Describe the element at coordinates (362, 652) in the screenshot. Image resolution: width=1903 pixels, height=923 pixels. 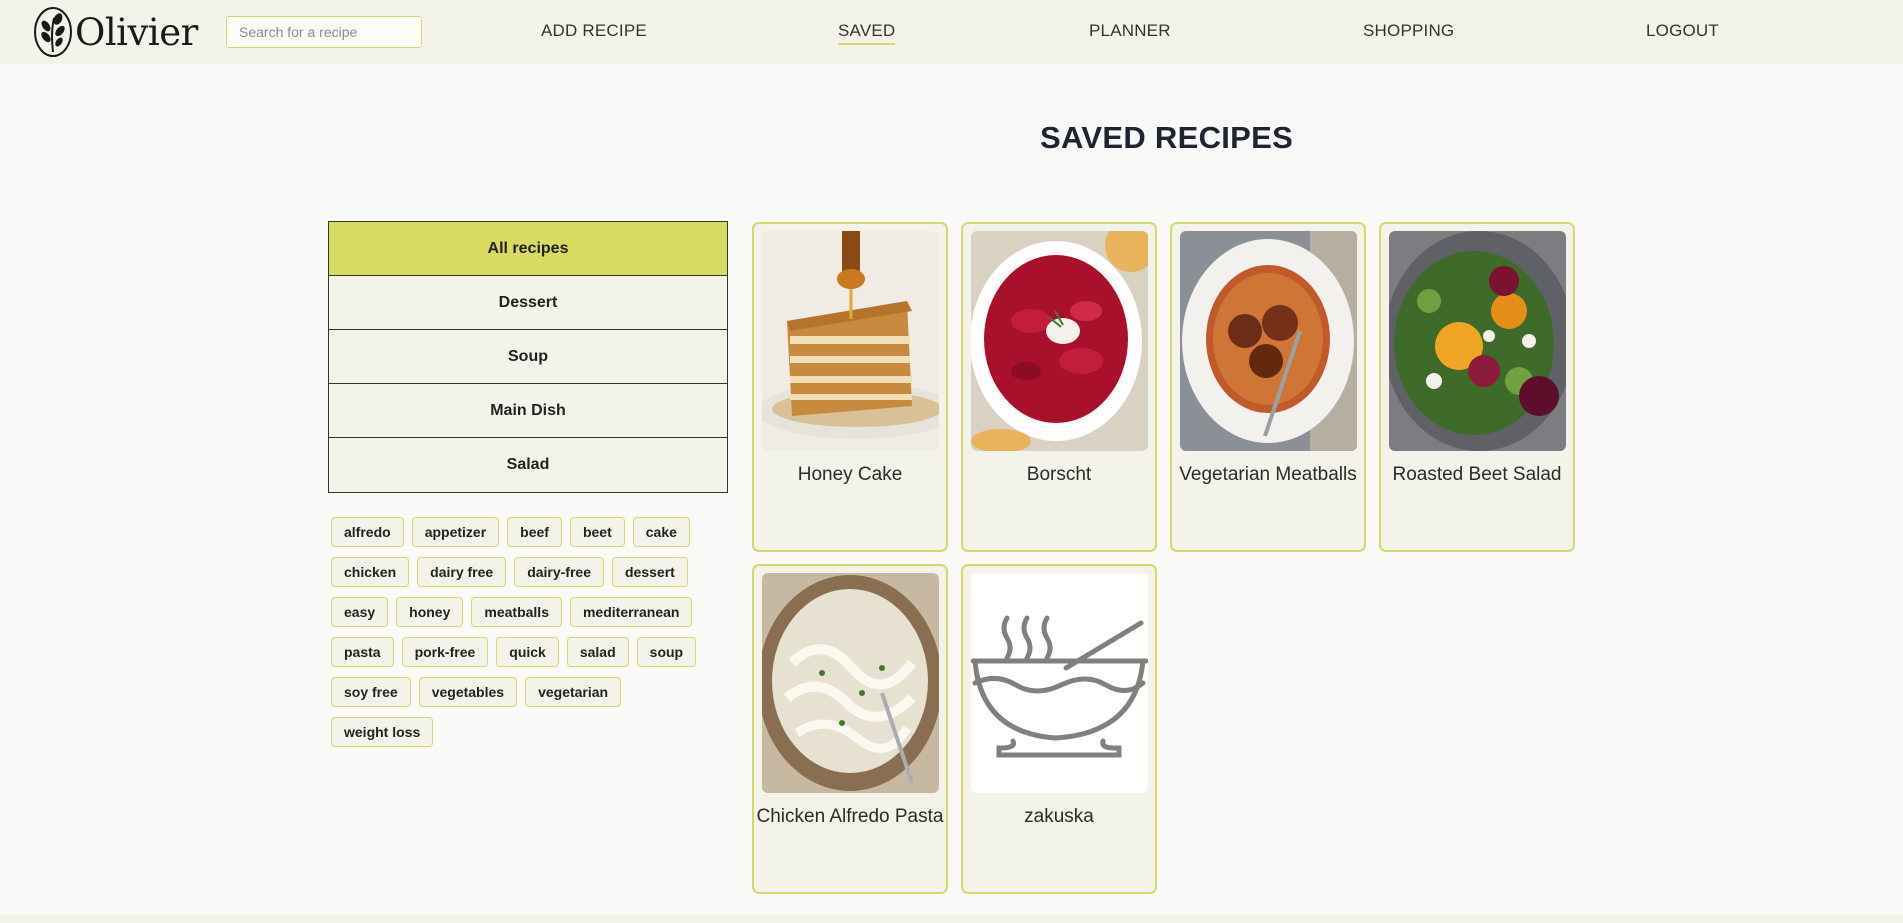
I see `tag-pasta: pasta` at that location.